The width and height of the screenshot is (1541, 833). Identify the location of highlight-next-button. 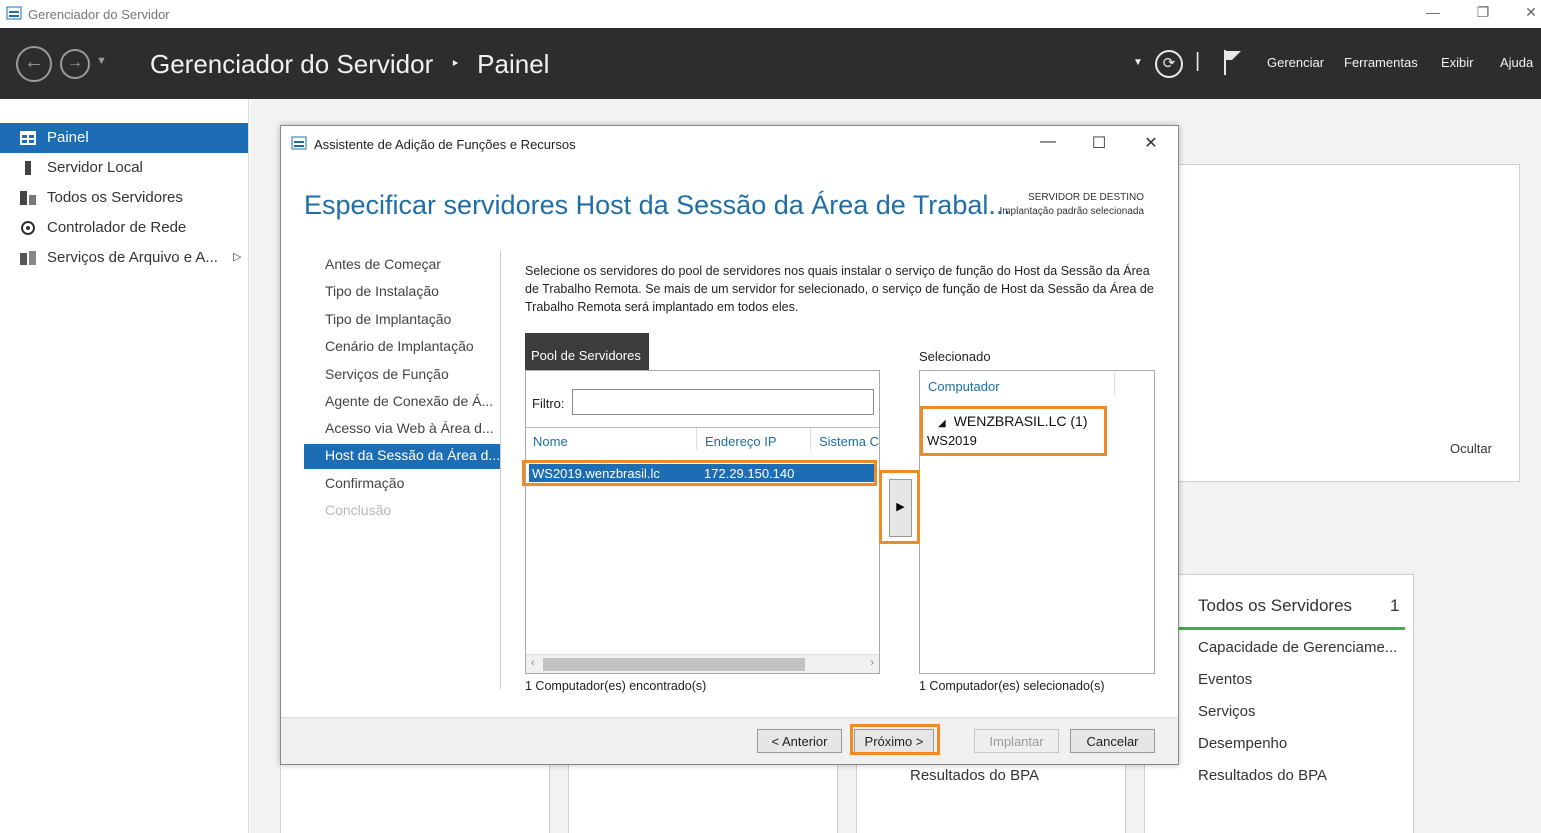
(895, 739).